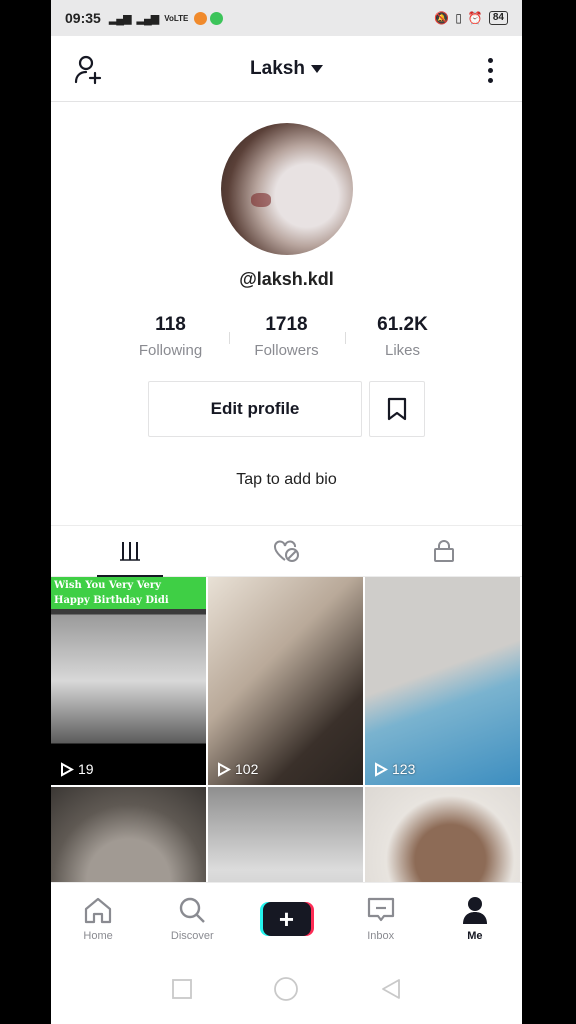  What do you see at coordinates (286, 480) in the screenshot?
I see `add-bio-link: Tap to add bio` at bounding box center [286, 480].